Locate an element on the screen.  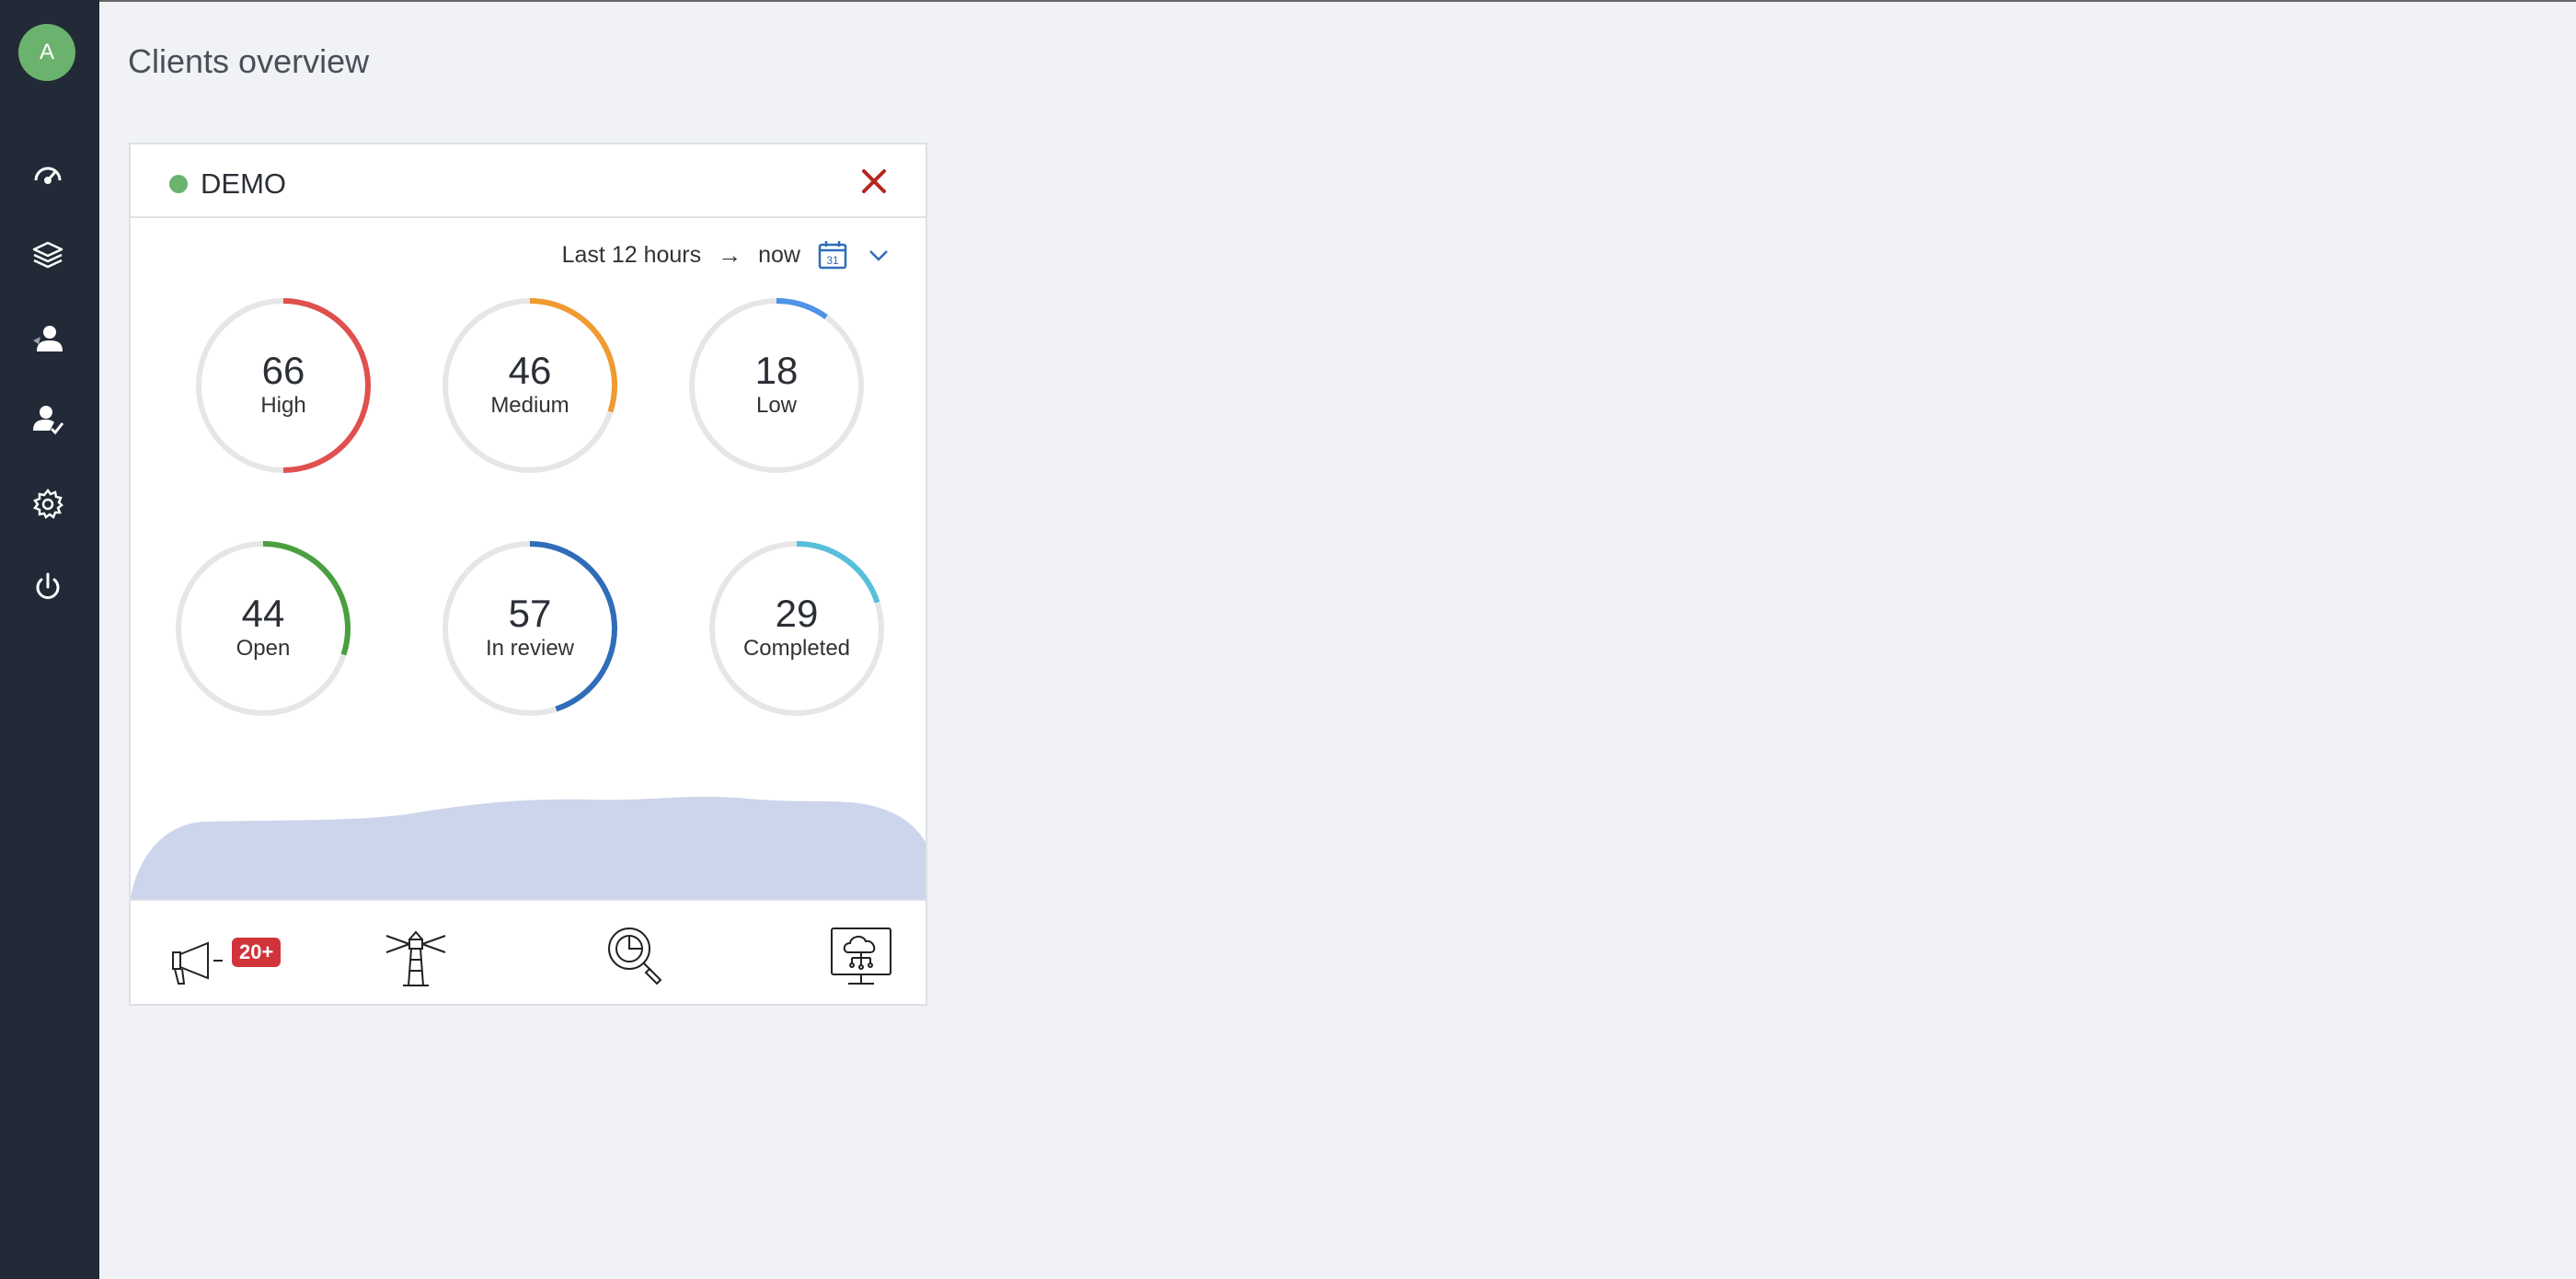
power-icon is located at coordinates (47, 587).